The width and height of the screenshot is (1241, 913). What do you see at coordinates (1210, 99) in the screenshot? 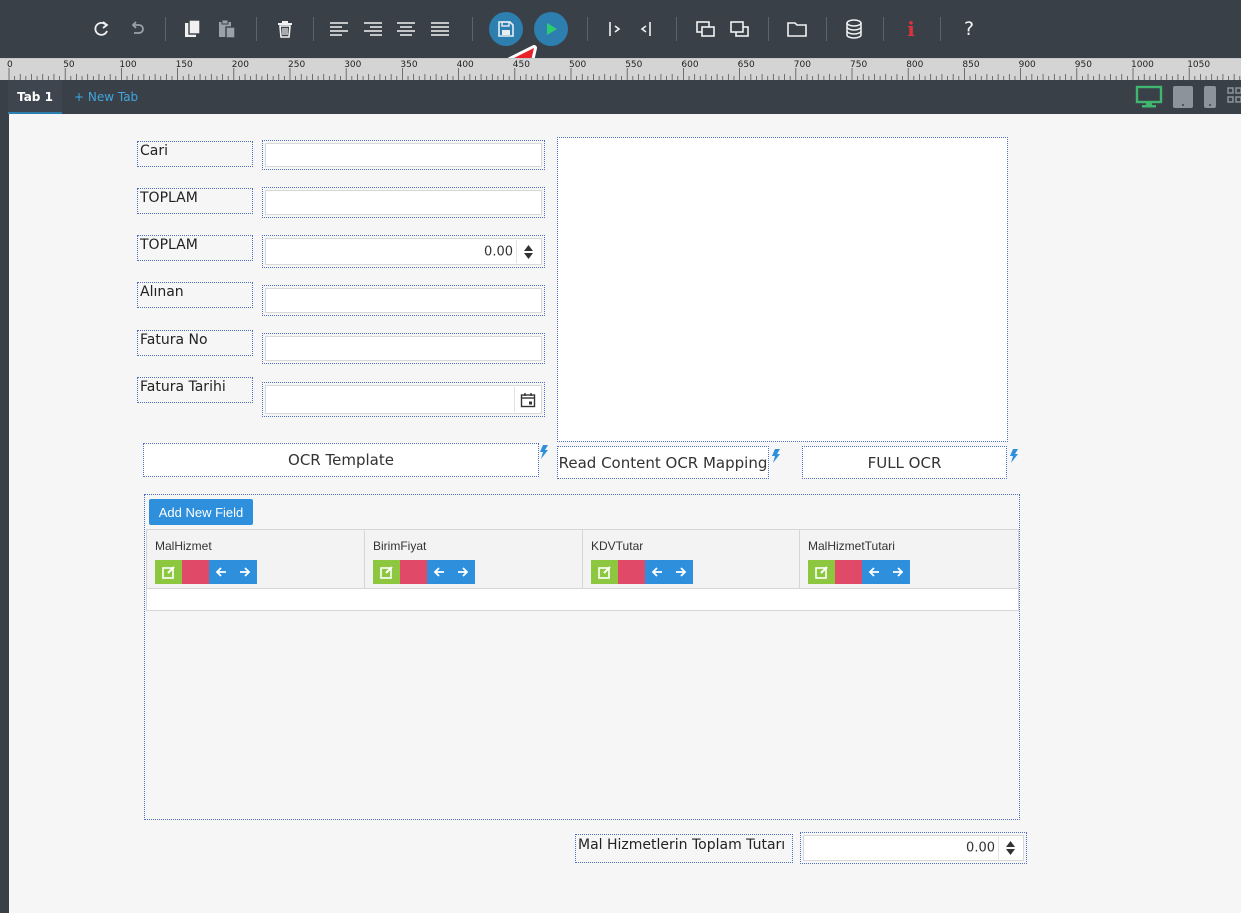
I see `phone-icon` at bounding box center [1210, 99].